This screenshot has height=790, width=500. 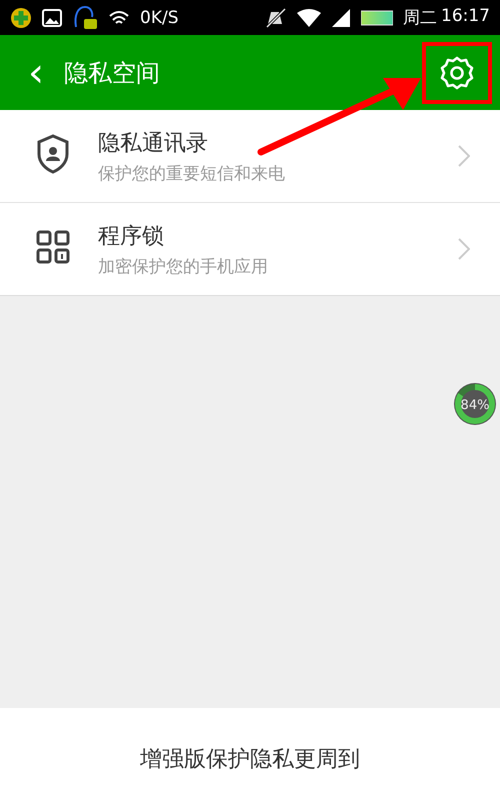 I want to click on footer-text: 增强版保护隐私更周到, so click(x=250, y=760).